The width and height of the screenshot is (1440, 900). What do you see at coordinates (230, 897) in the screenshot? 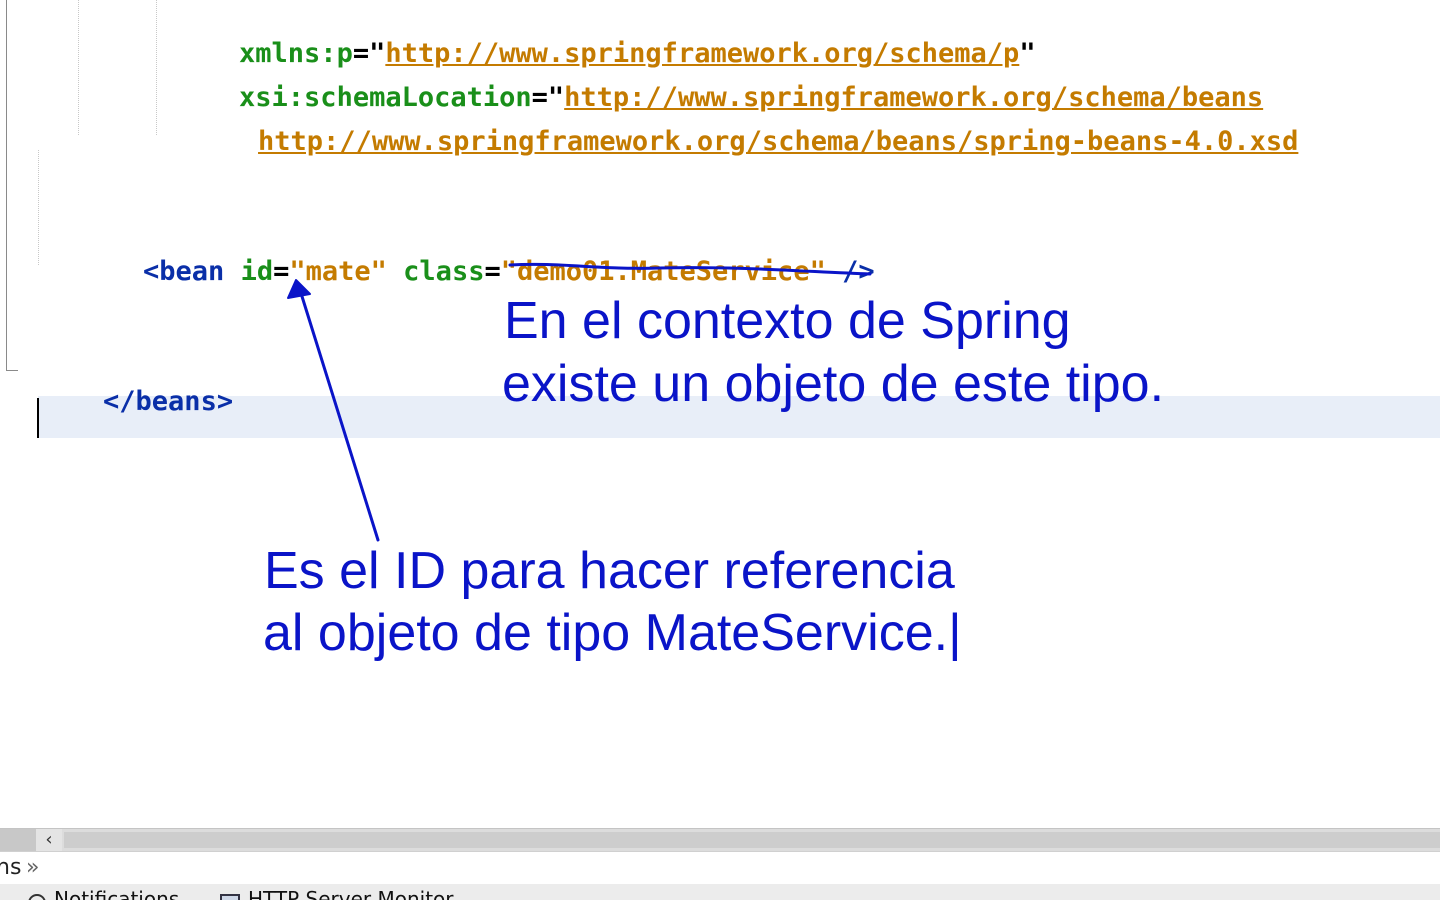
I see `http-monitor-icon` at bounding box center [230, 897].